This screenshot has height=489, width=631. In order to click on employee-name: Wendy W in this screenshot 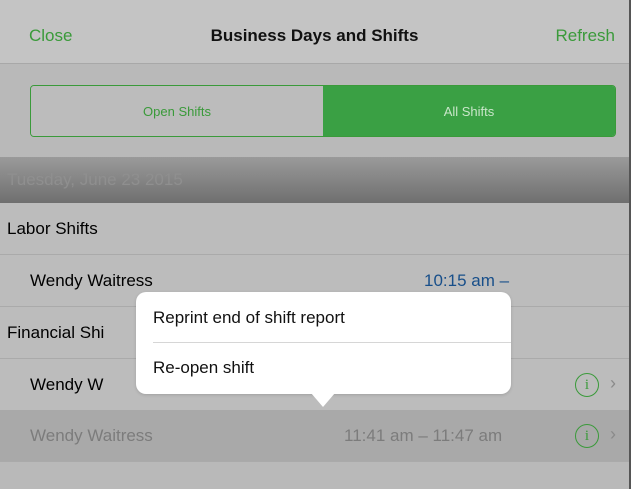, I will do `click(67, 384)`.